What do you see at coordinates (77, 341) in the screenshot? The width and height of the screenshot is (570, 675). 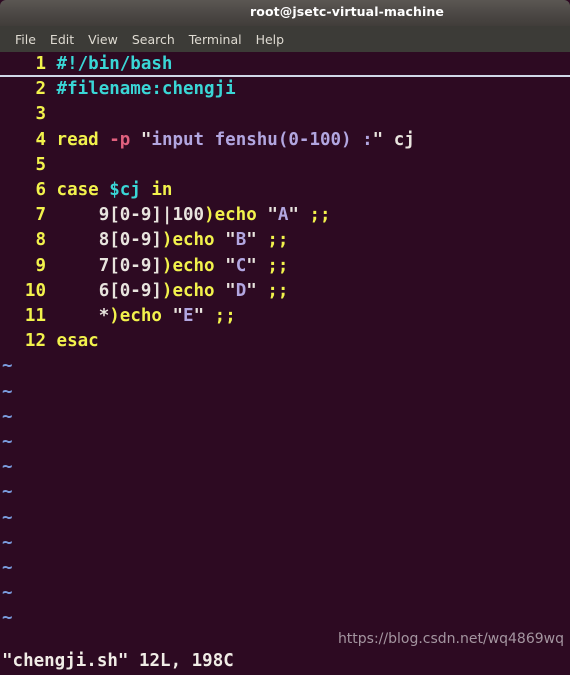 I see `code-token: esac` at bounding box center [77, 341].